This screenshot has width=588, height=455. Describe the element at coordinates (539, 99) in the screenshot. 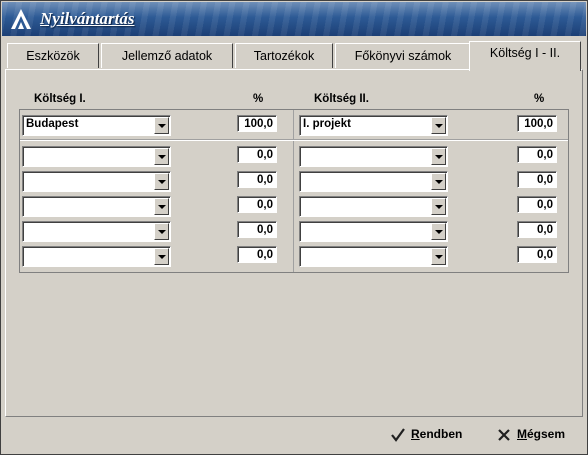

I see `header-pct-2: %` at that location.